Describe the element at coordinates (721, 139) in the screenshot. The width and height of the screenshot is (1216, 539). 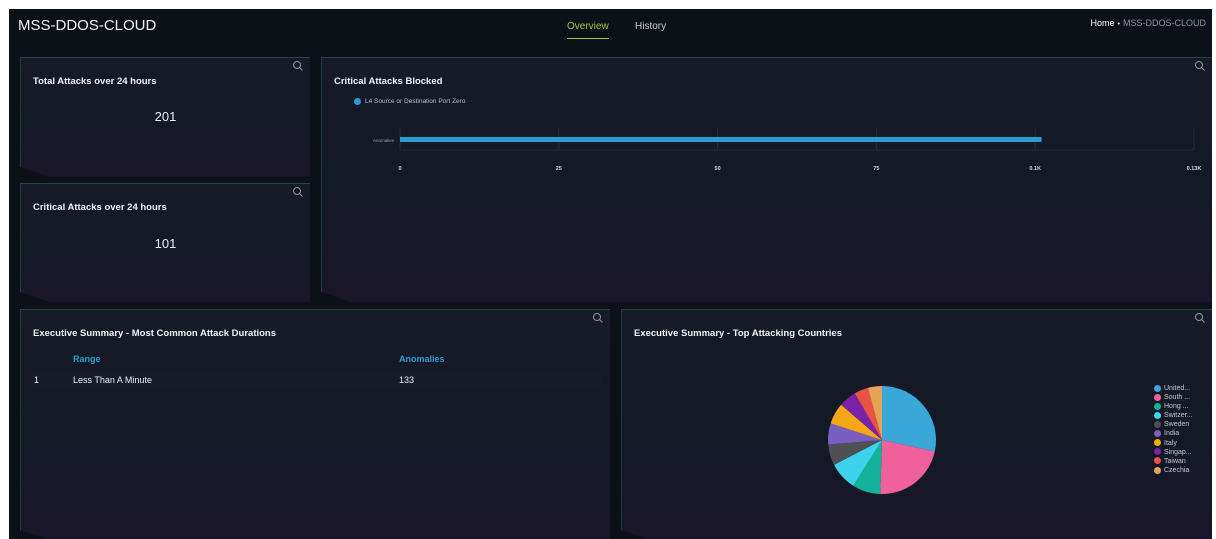
I see `bar` at that location.